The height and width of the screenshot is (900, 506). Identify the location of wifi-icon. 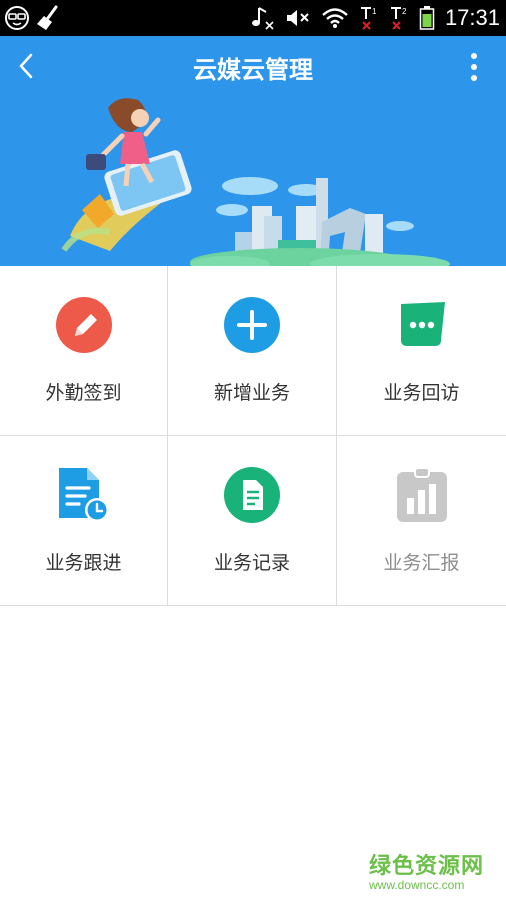
(335, 18).